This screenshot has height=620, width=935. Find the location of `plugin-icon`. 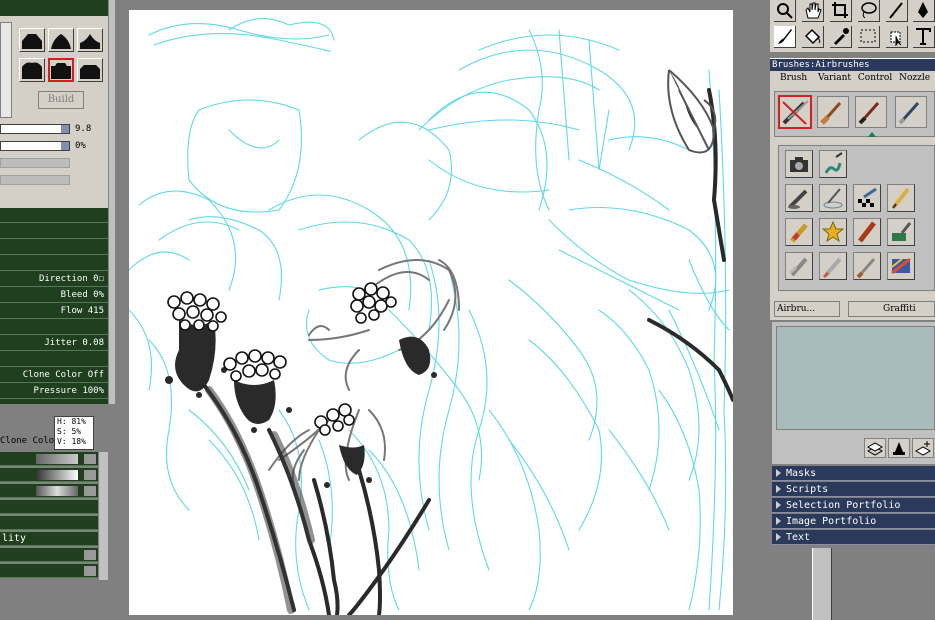

plugin-icon is located at coordinates (899, 448).